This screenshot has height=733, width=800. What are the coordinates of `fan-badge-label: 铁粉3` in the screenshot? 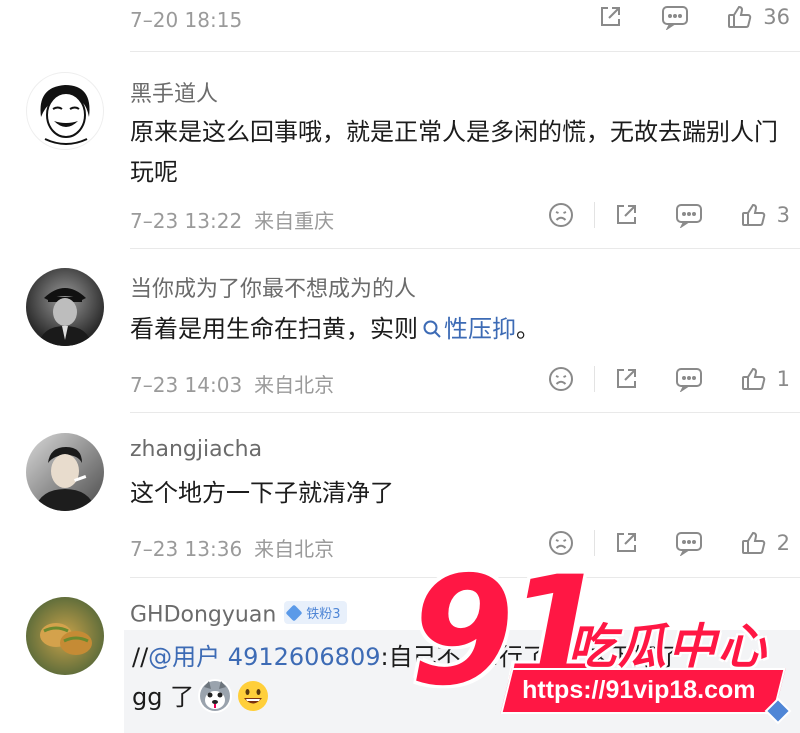 It's located at (323, 614).